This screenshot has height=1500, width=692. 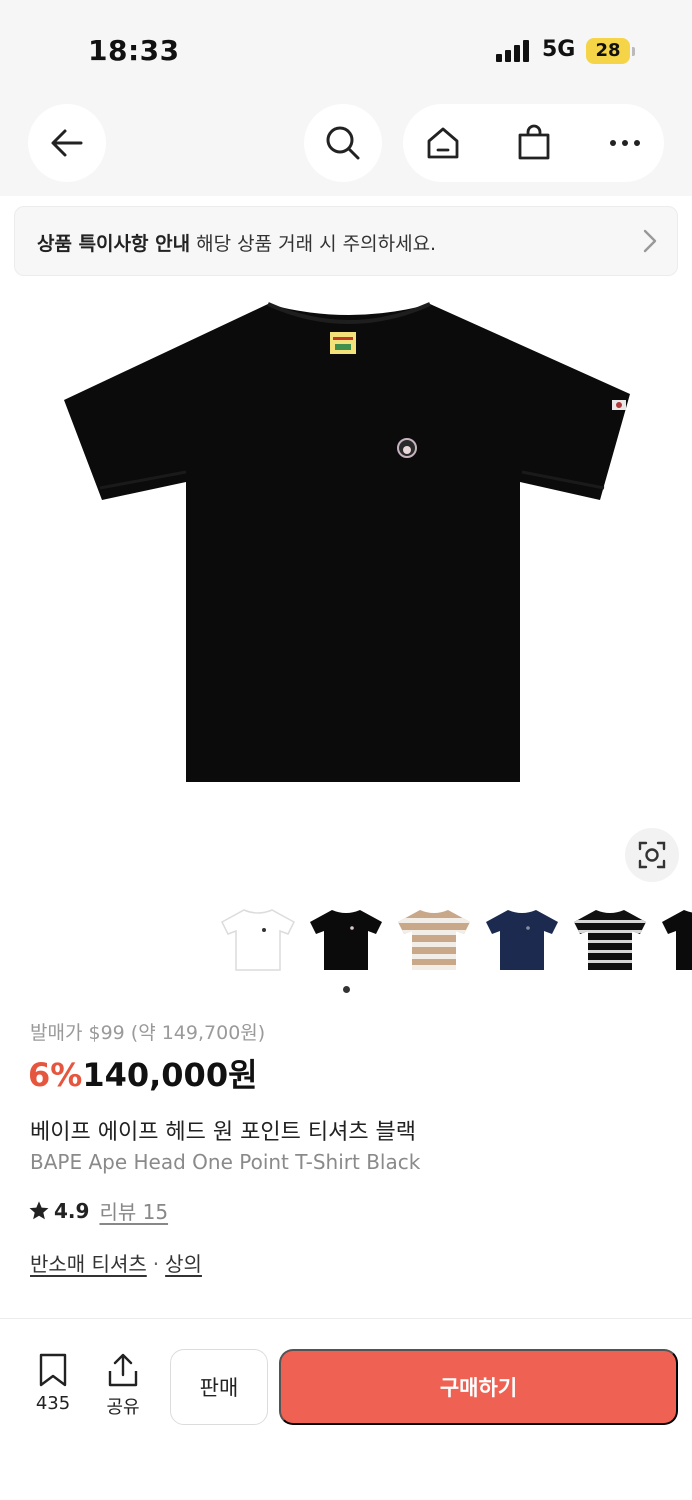 I want to click on discount-rate: 6%, so click(x=55, y=1075).